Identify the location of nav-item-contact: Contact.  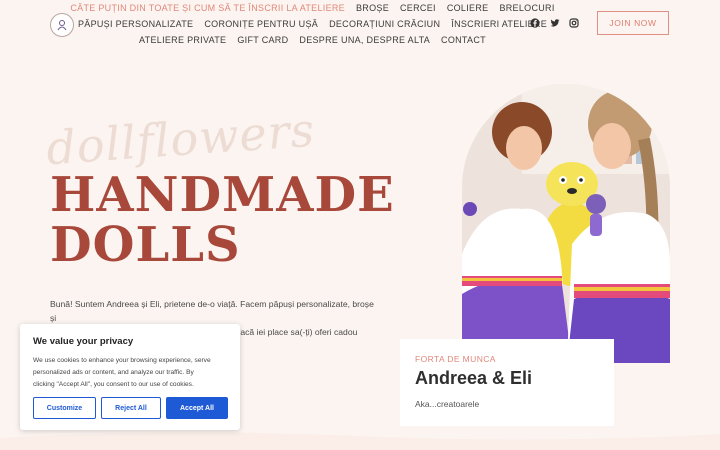
(463, 40).